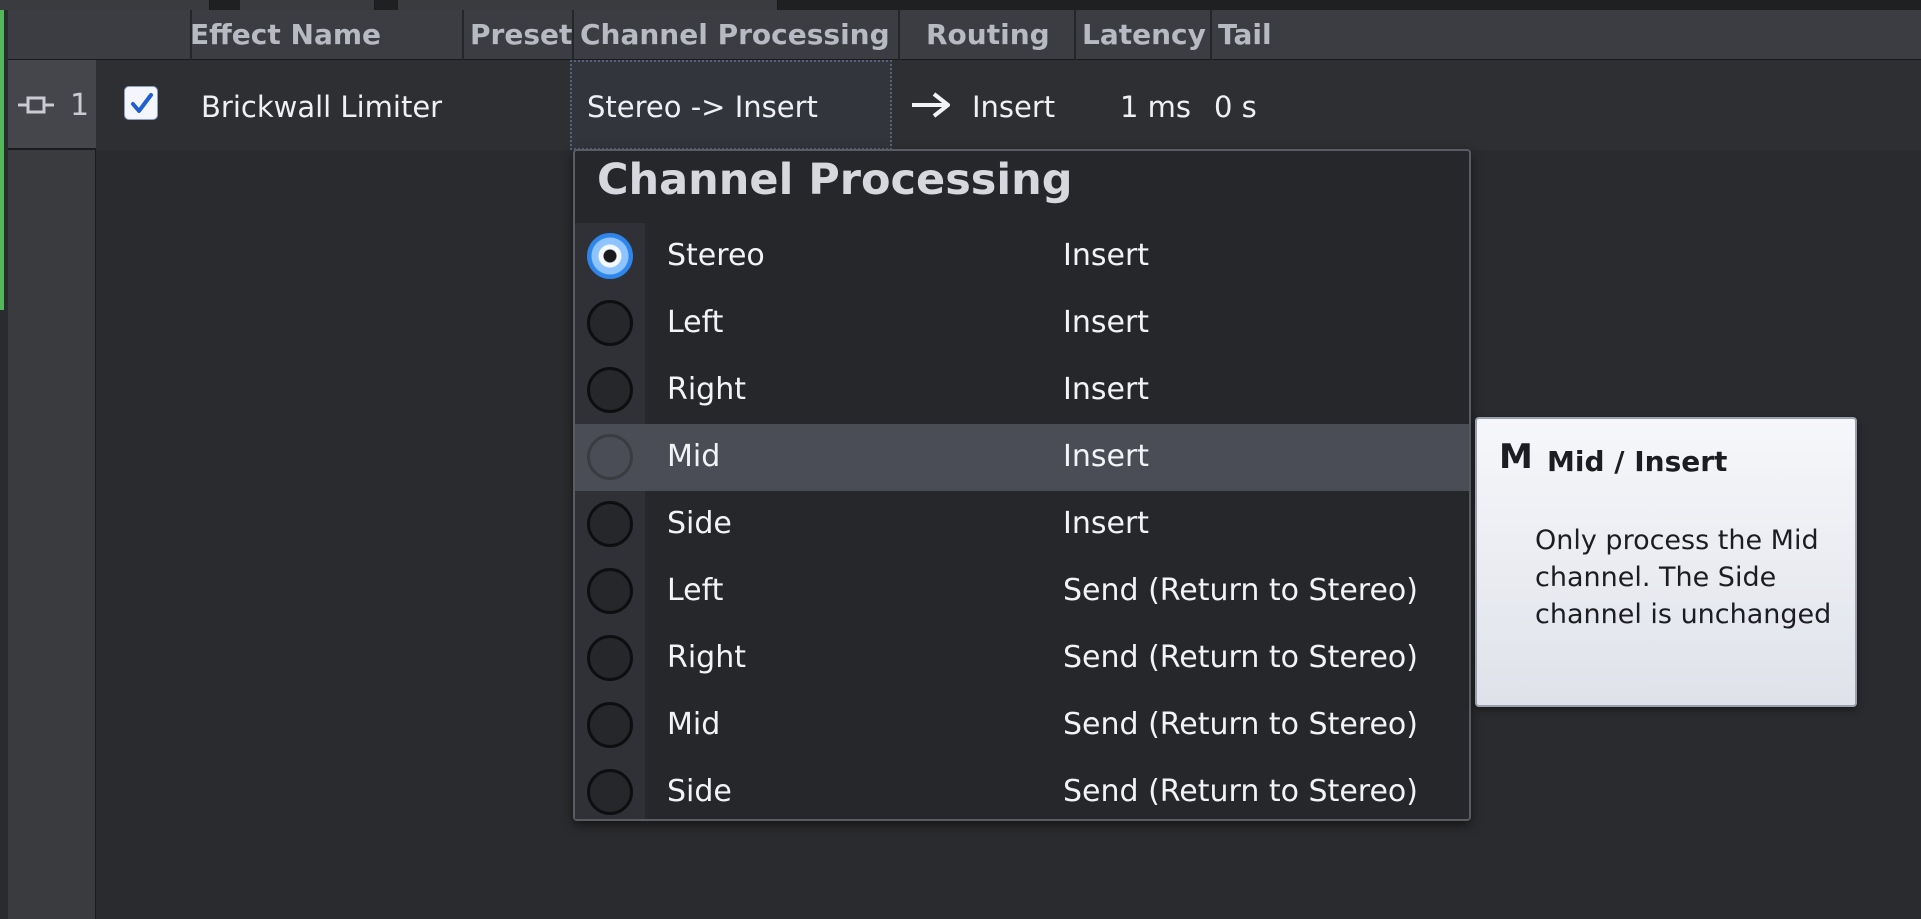  Describe the element at coordinates (716, 255) in the screenshot. I see `menu-item-label: Stereo` at that location.